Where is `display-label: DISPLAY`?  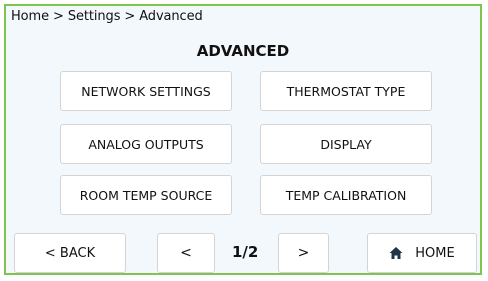
display-label: DISPLAY is located at coordinates (346, 144).